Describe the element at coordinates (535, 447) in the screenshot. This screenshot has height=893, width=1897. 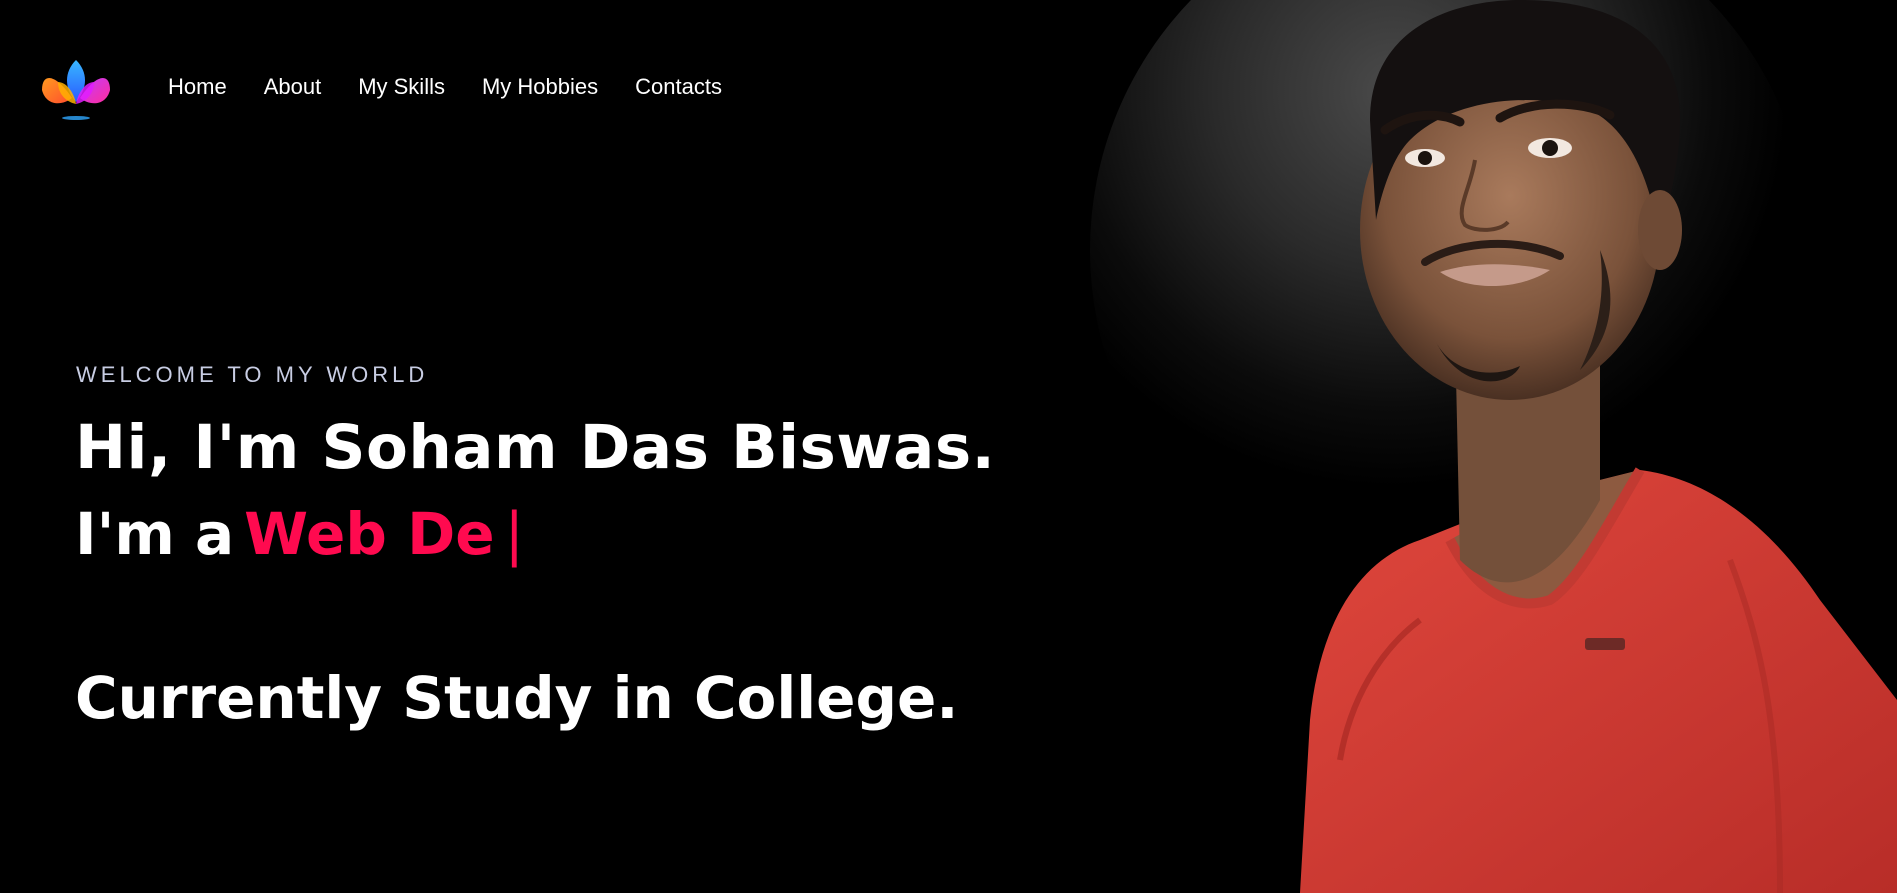
I see `hero-headline: Hi, I'm Soham Das Biswas.` at that location.